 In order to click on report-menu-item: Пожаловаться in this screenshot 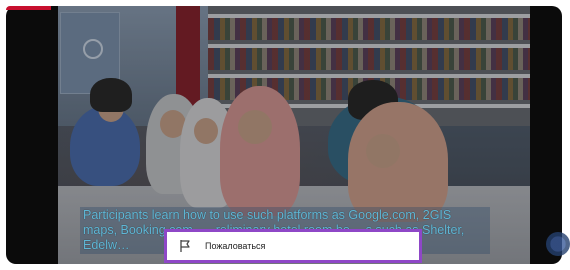, I will do `click(293, 246)`.